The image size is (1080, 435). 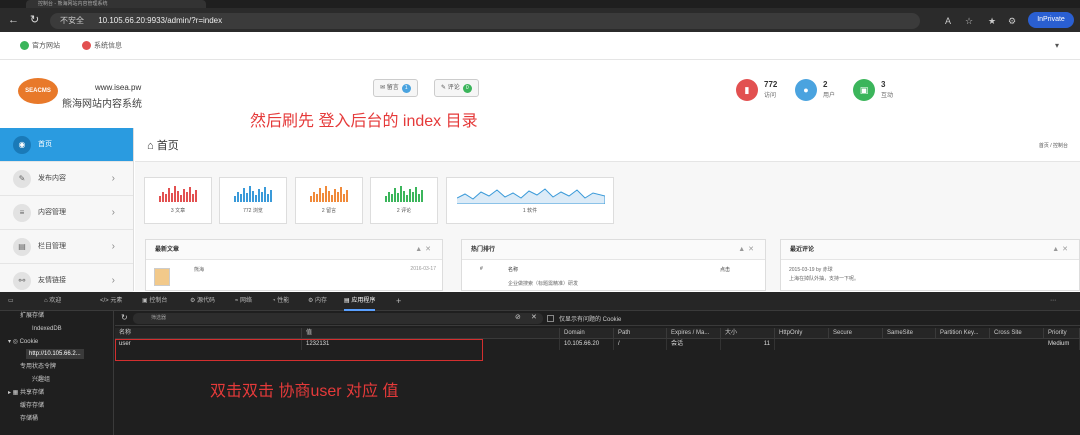 I want to click on columns-icon: ▤, so click(x=22, y=247).